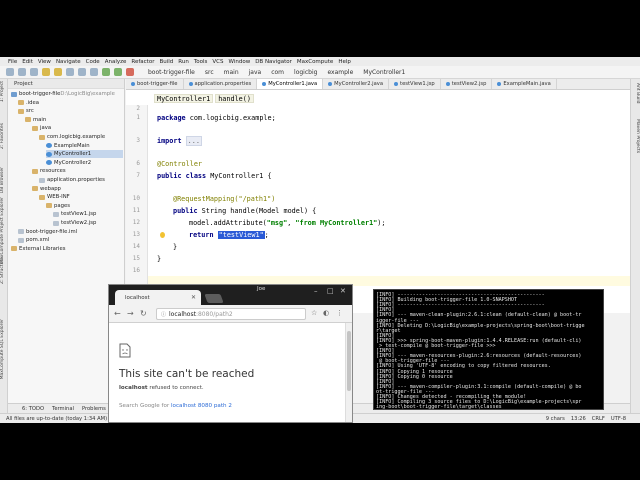 Image resolution: width=640 pixels, height=480 pixels. What do you see at coordinates (4, 270) in the screenshot?
I see `left-tool-tab: Z: Structure` at bounding box center [4, 270].